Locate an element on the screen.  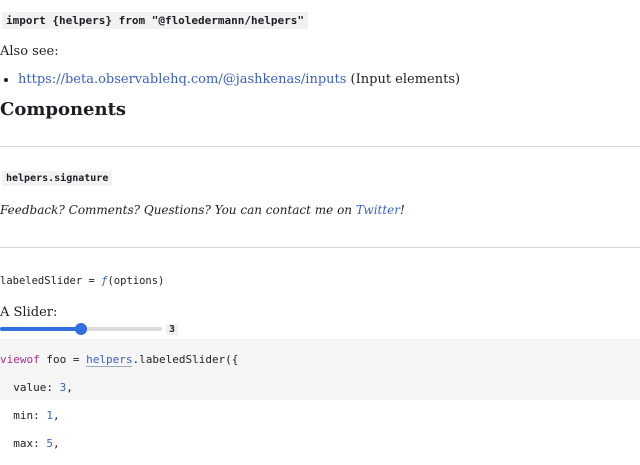
code-text: foo = is located at coordinates (63, 359).